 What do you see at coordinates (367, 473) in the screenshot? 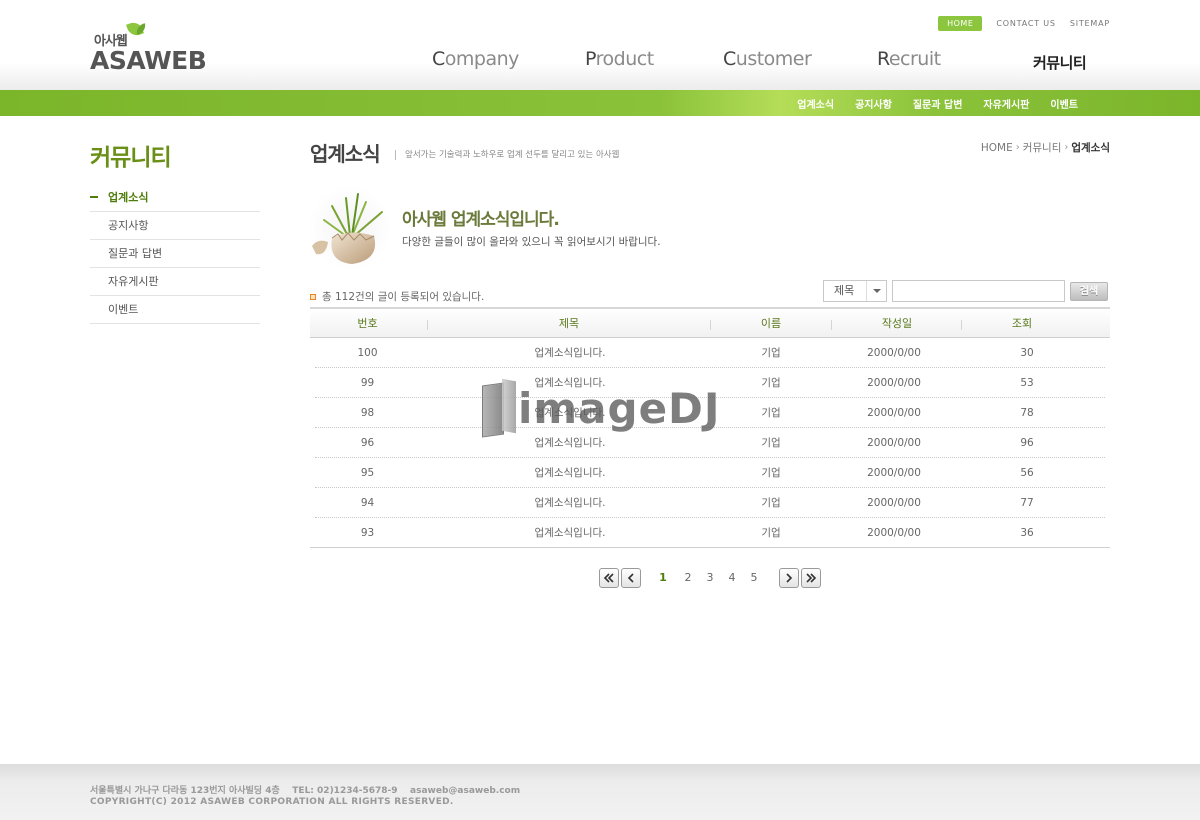
I see `cell-number: 95` at bounding box center [367, 473].